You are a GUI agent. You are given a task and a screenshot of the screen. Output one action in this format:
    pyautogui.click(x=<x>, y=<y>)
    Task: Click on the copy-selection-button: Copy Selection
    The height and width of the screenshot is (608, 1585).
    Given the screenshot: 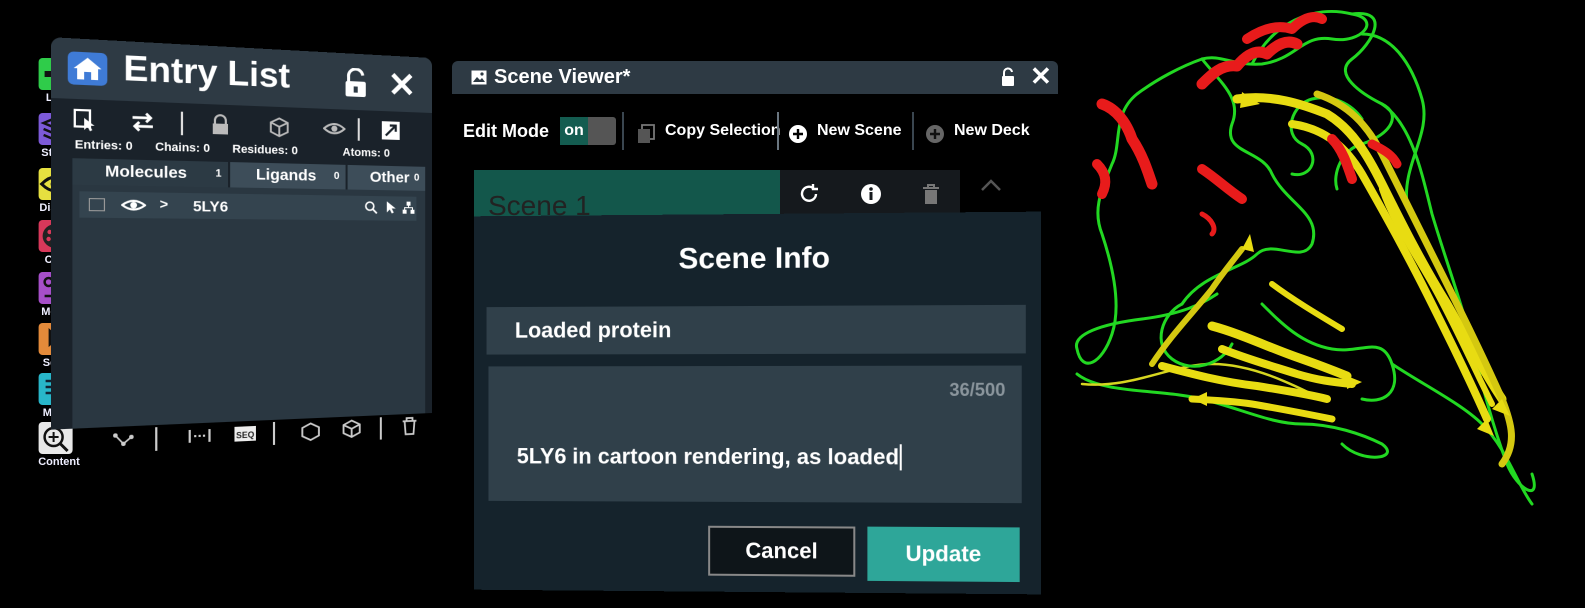 What is the action you would take?
    pyautogui.click(x=708, y=131)
    